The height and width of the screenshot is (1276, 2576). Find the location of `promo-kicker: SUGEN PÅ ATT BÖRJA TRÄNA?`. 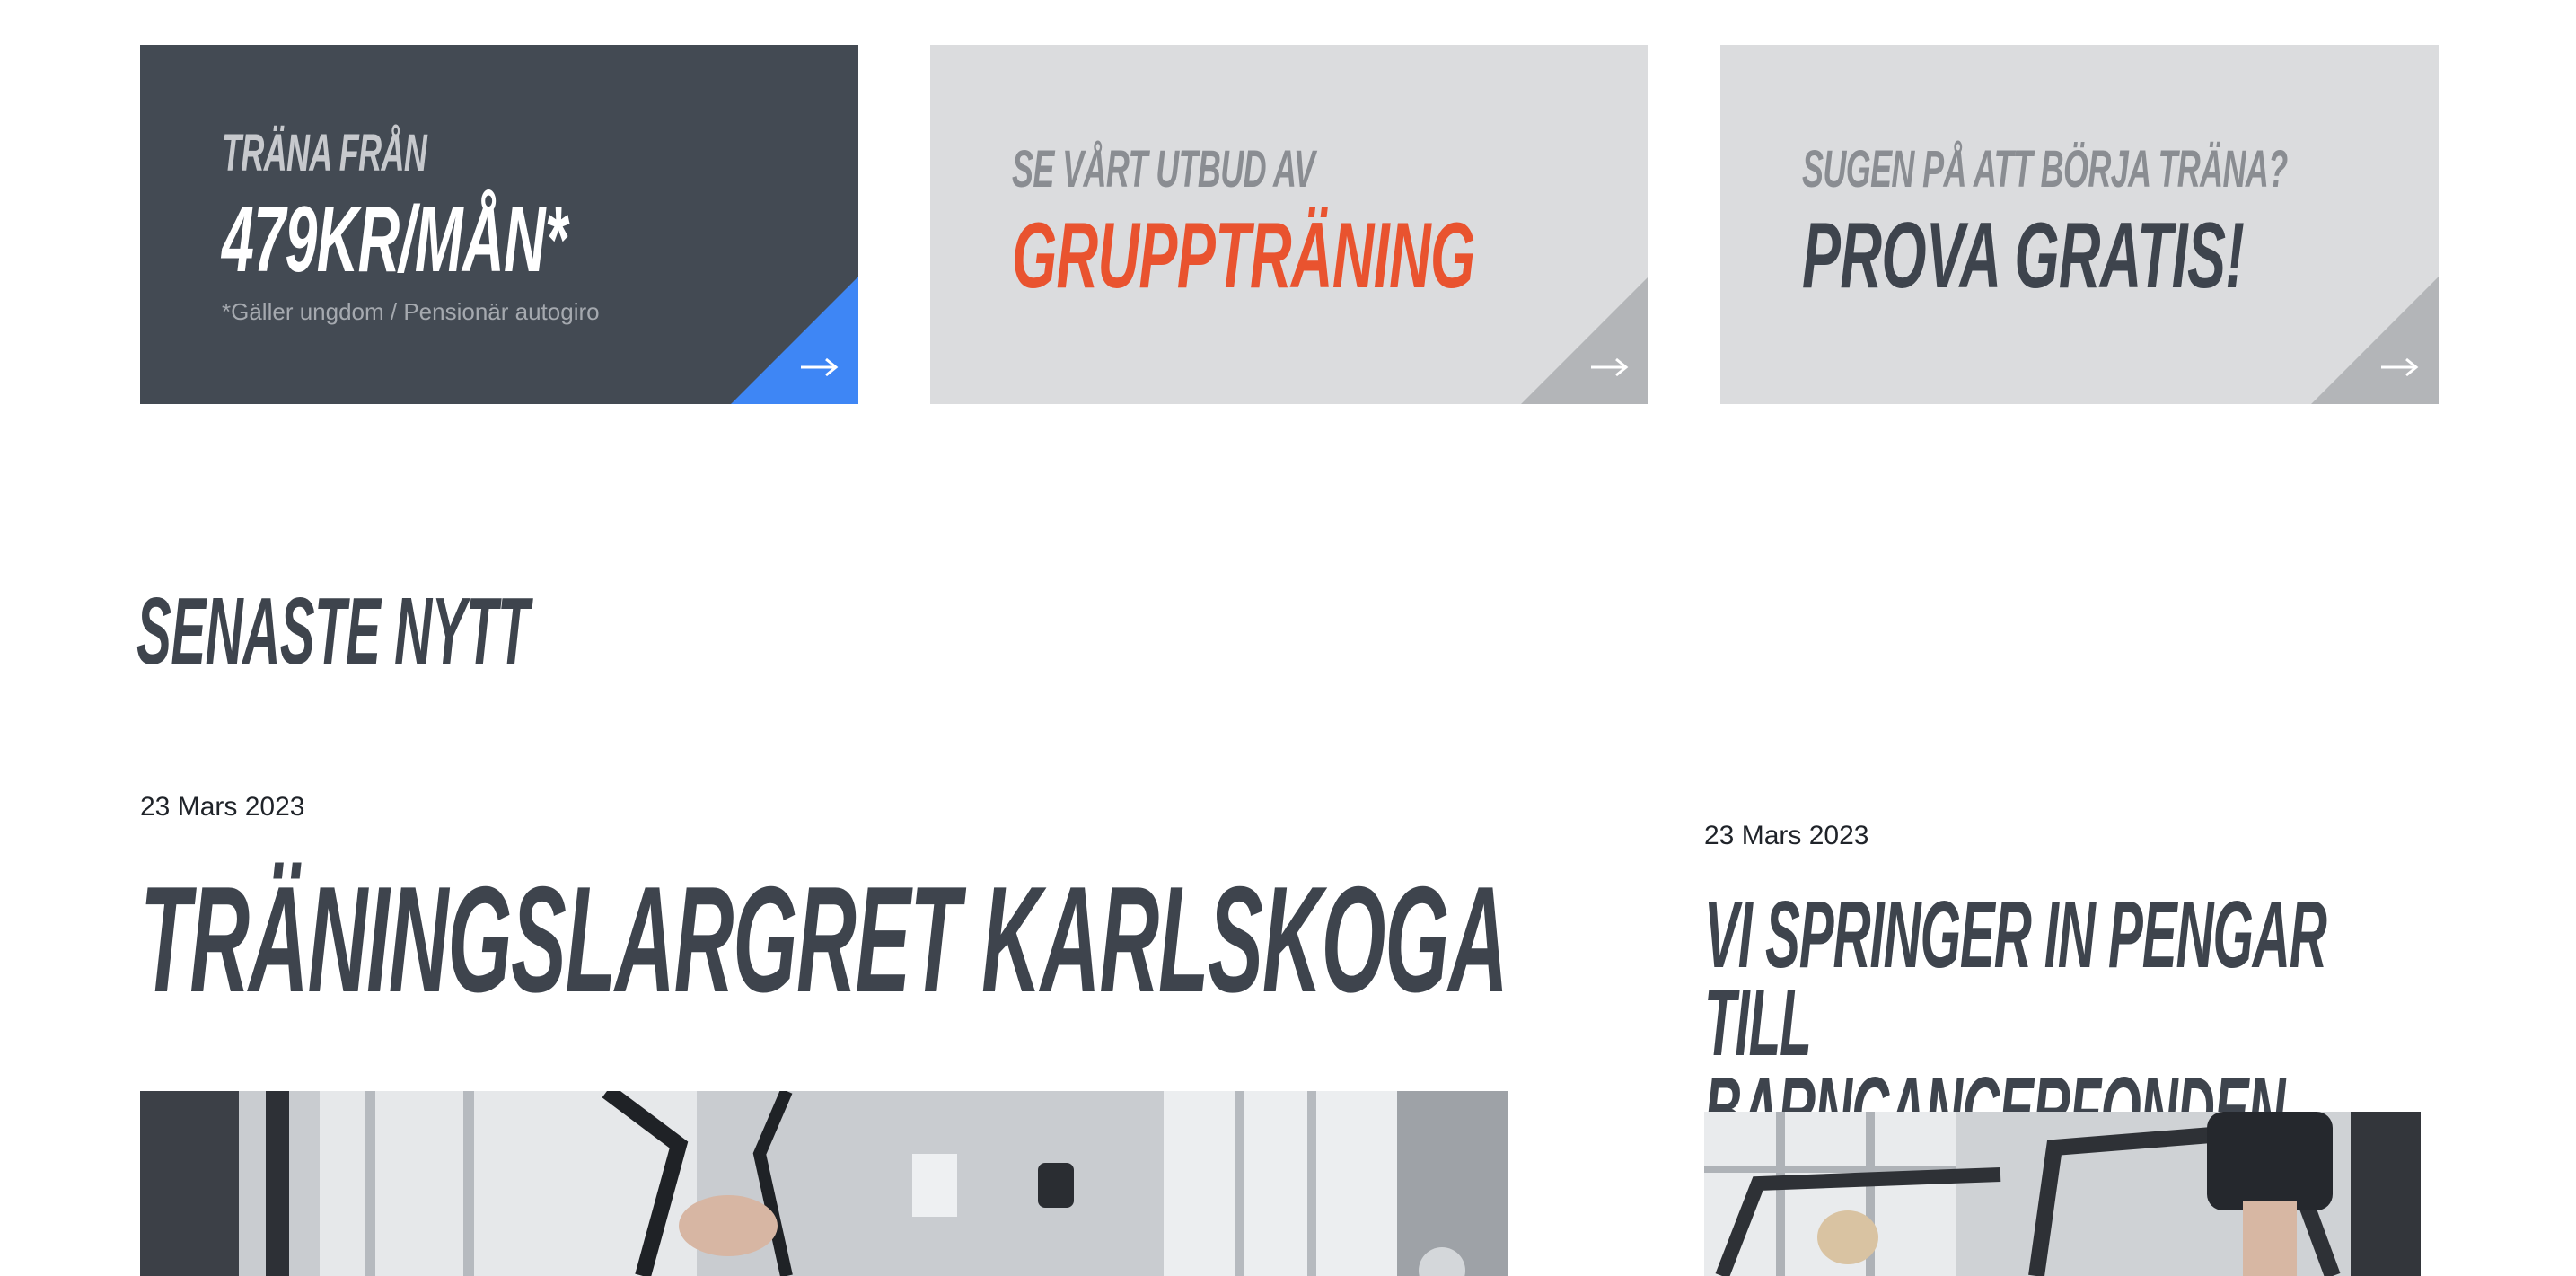

promo-kicker: SUGEN PÅ ATT BÖRJA TRÄNA? is located at coordinates (2045, 169).